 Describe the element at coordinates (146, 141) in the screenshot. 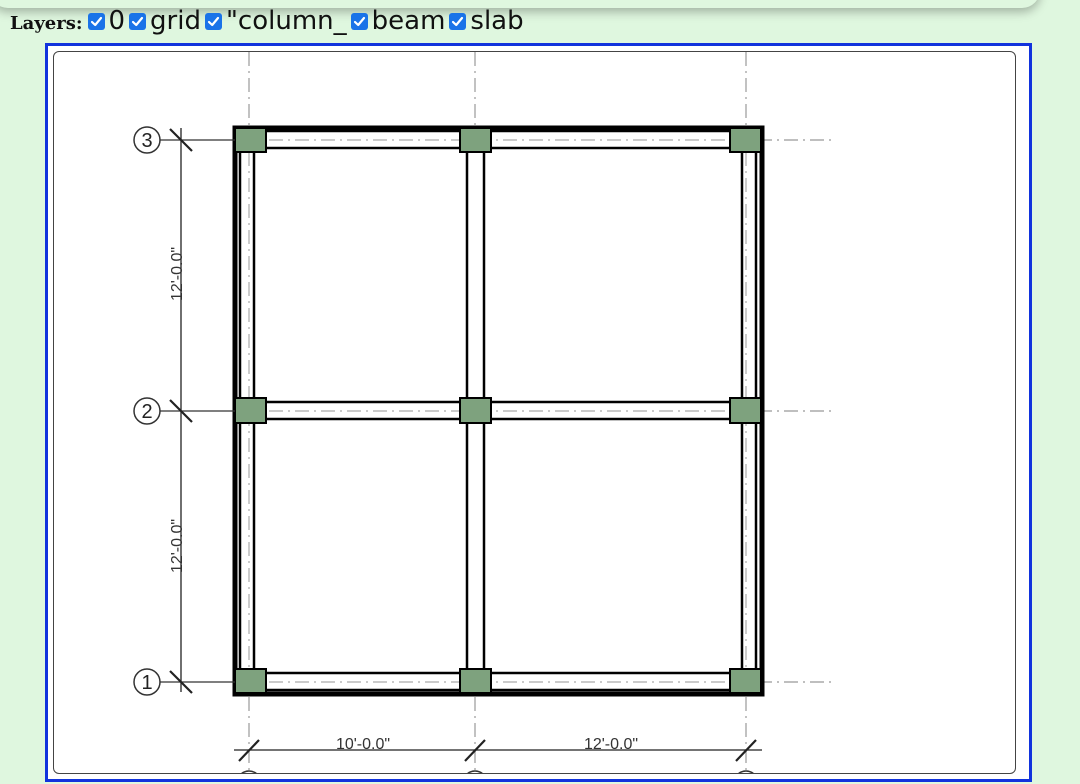

I see `grid-label: 3` at that location.